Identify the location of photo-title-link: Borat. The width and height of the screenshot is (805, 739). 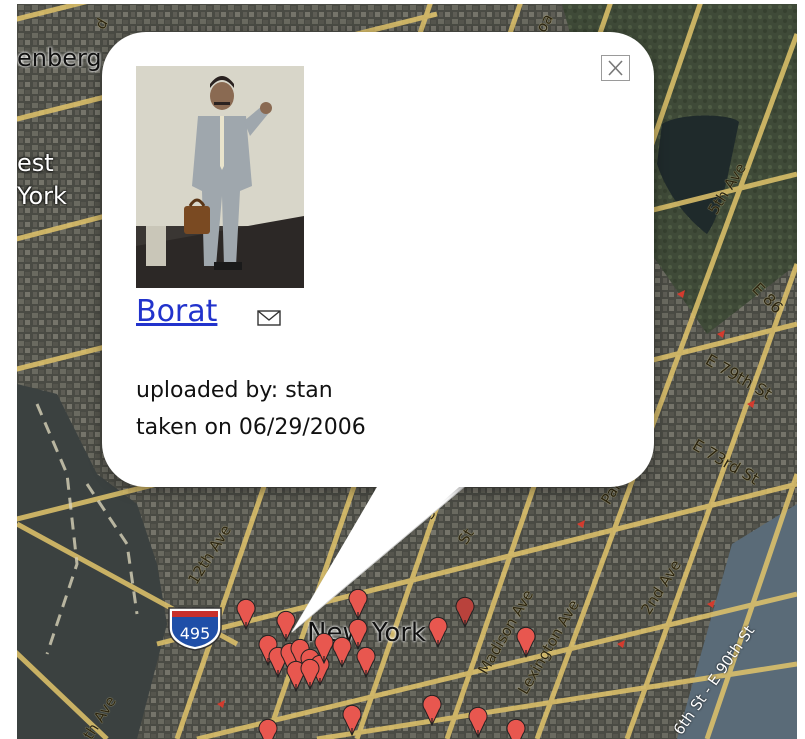
(176, 311).